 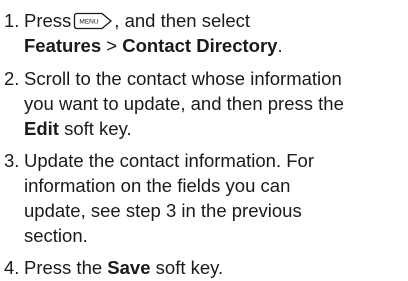 What do you see at coordinates (184, 103) in the screenshot?
I see `step-line: you want to update, and then press the` at bounding box center [184, 103].